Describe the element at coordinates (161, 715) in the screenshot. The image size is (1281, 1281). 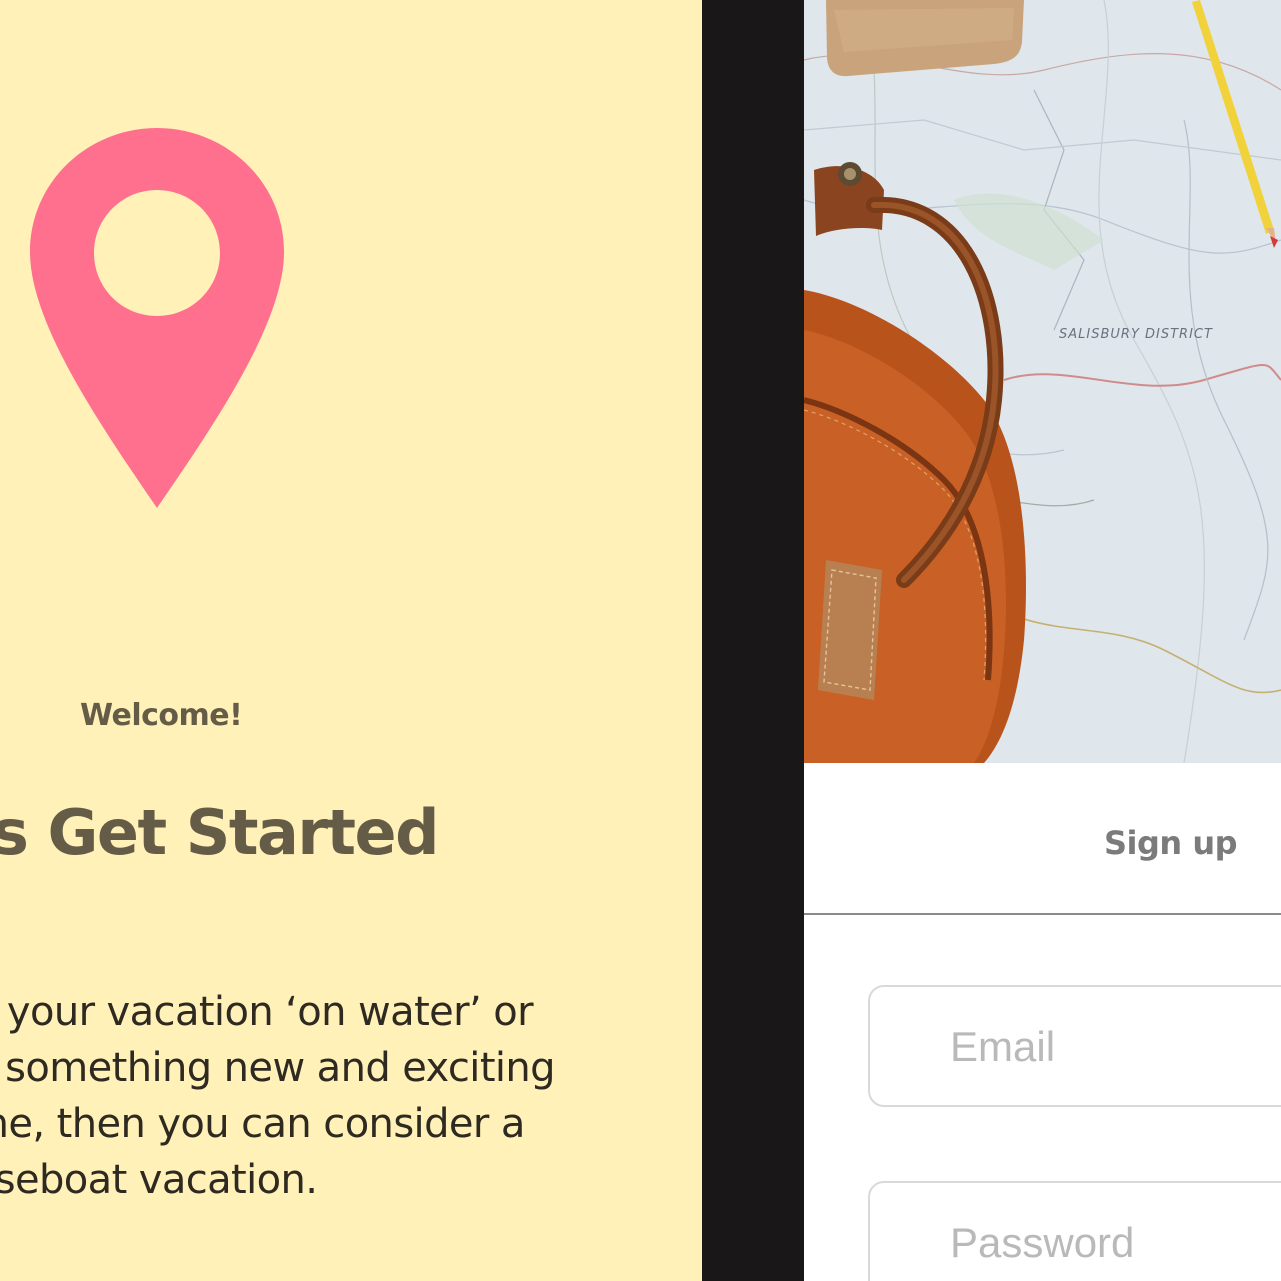
I see `welcome-label: Welcome!` at that location.